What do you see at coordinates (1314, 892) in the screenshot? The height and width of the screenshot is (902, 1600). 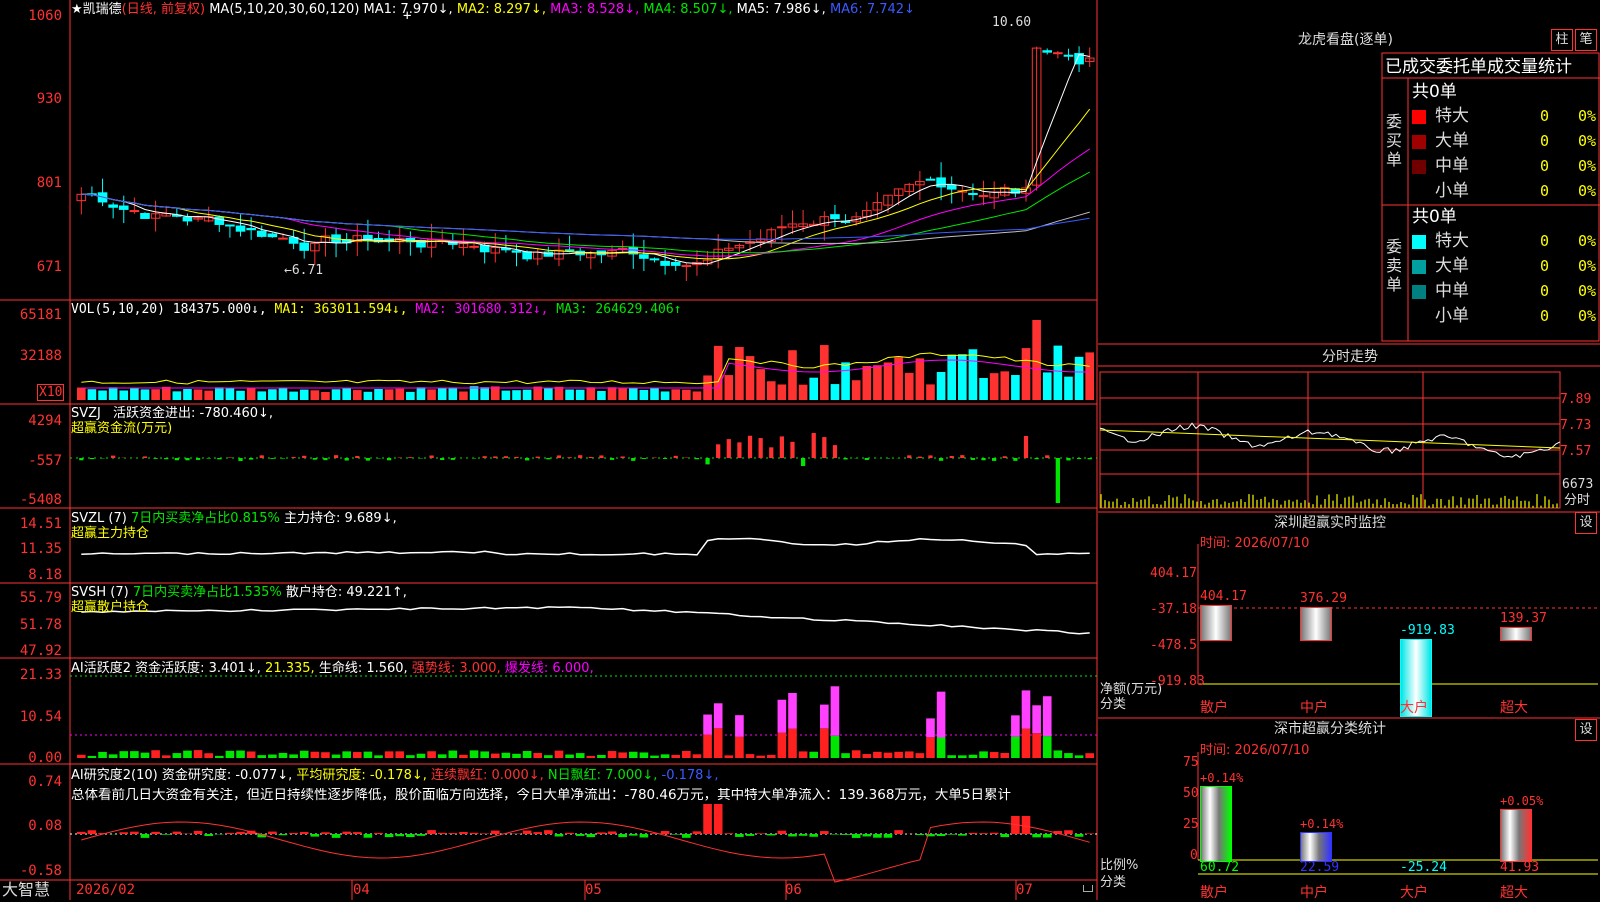 I see `classify-bar-label: 中户` at bounding box center [1314, 892].